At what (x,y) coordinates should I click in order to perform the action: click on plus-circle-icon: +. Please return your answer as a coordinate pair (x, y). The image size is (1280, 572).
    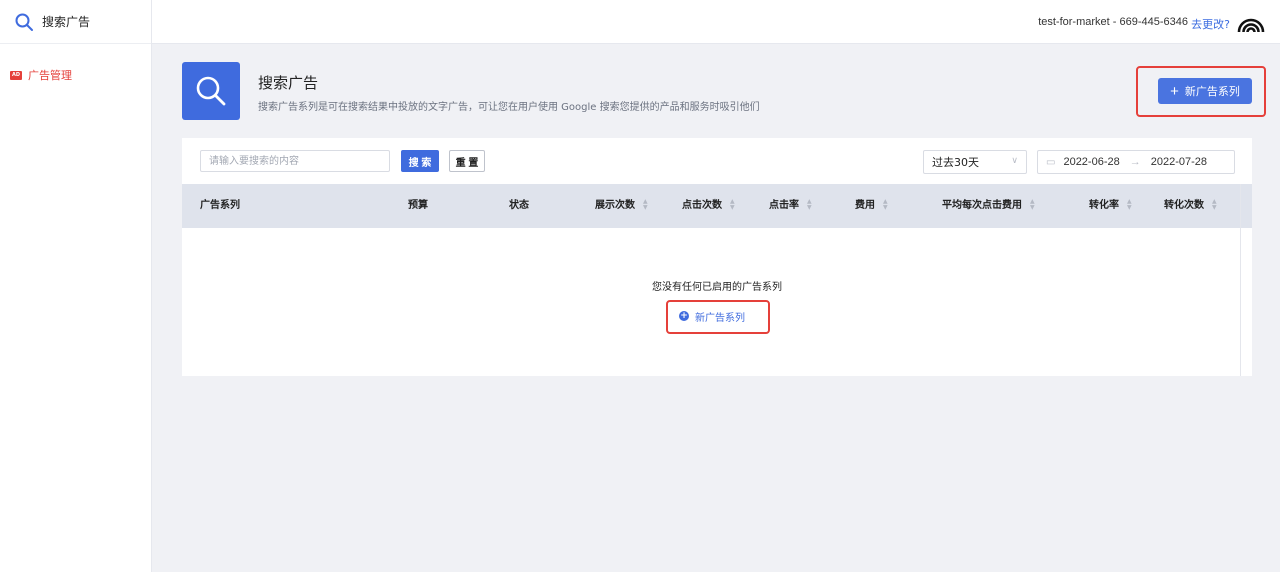
    Looking at the image, I should click on (684, 316).